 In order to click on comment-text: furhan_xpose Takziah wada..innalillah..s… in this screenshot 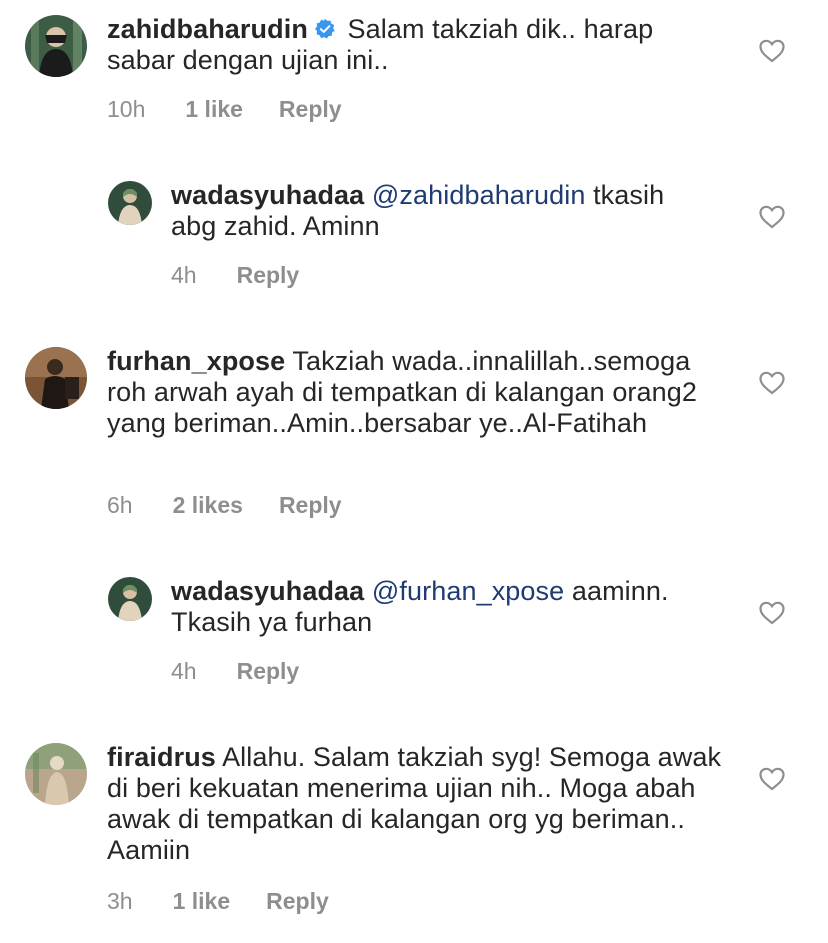, I will do `click(417, 392)`.